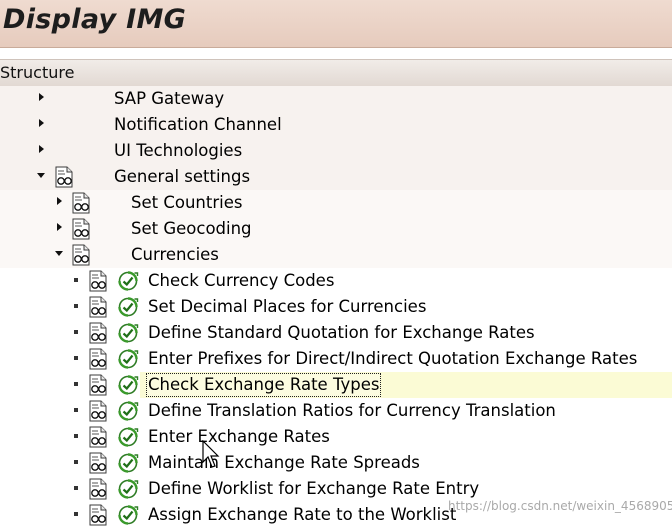 This screenshot has width=672, height=528. I want to click on tree-node-label: Define Worklist for Exchange Rate Entry, so click(313, 489).